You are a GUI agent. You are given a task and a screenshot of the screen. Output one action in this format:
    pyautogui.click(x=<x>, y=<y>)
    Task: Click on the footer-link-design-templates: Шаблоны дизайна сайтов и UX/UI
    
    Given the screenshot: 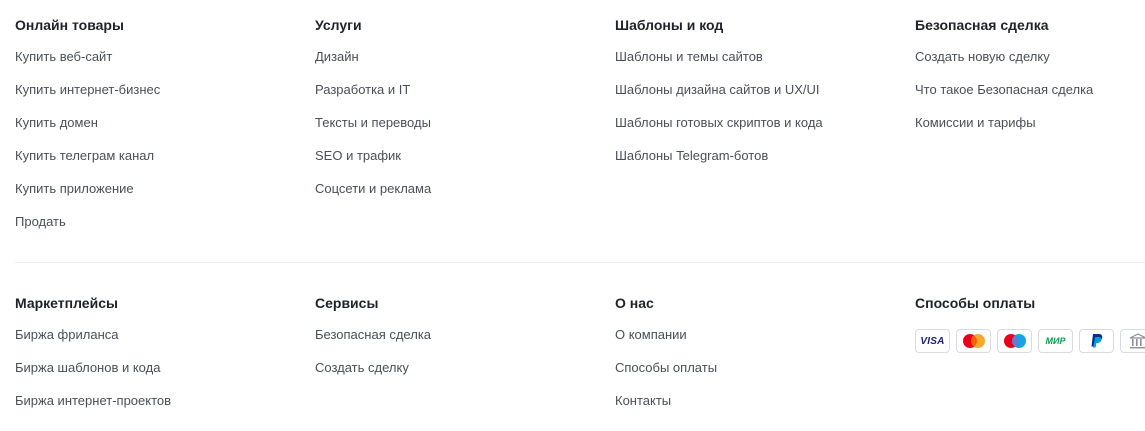 What is the action you would take?
    pyautogui.click(x=760, y=97)
    